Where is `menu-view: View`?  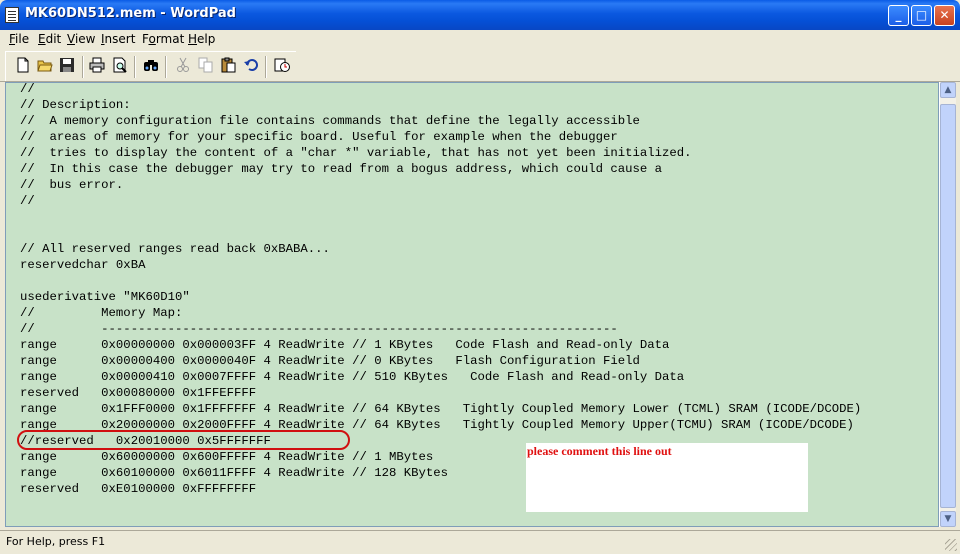
menu-view: View is located at coordinates (81, 39).